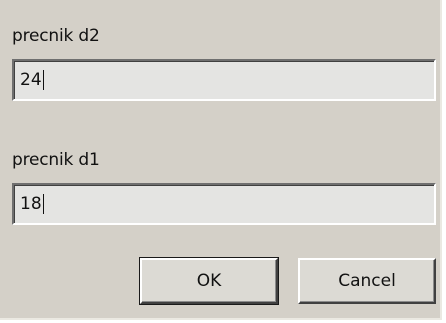 This screenshot has height=323, width=446. What do you see at coordinates (367, 281) in the screenshot?
I see `cancel-button: Cancel` at bounding box center [367, 281].